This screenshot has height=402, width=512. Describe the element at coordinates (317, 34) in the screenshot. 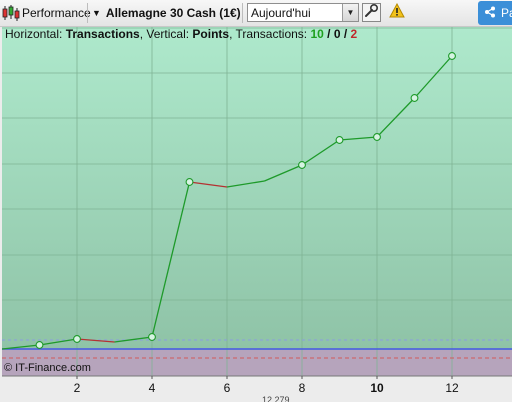

I see `wins-count: 10` at that location.